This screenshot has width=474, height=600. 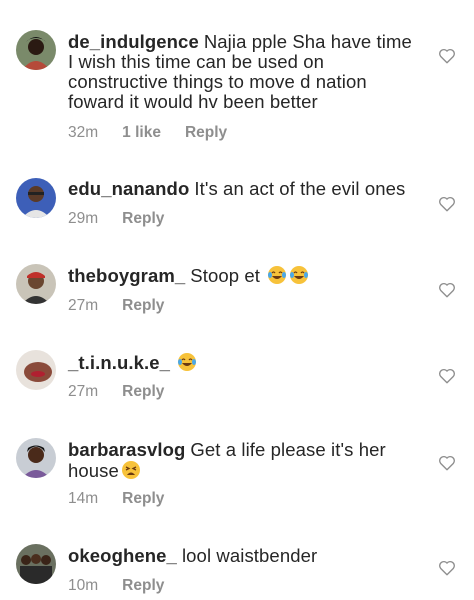 I want to click on comment-timestamp: 32m, so click(x=83, y=132).